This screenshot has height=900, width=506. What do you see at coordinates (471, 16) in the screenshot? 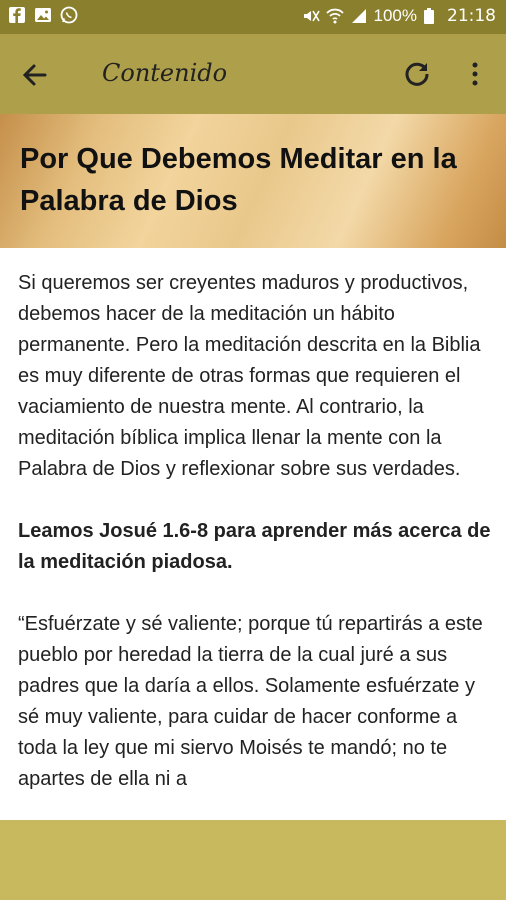
I see `clock: 21:18` at bounding box center [471, 16].